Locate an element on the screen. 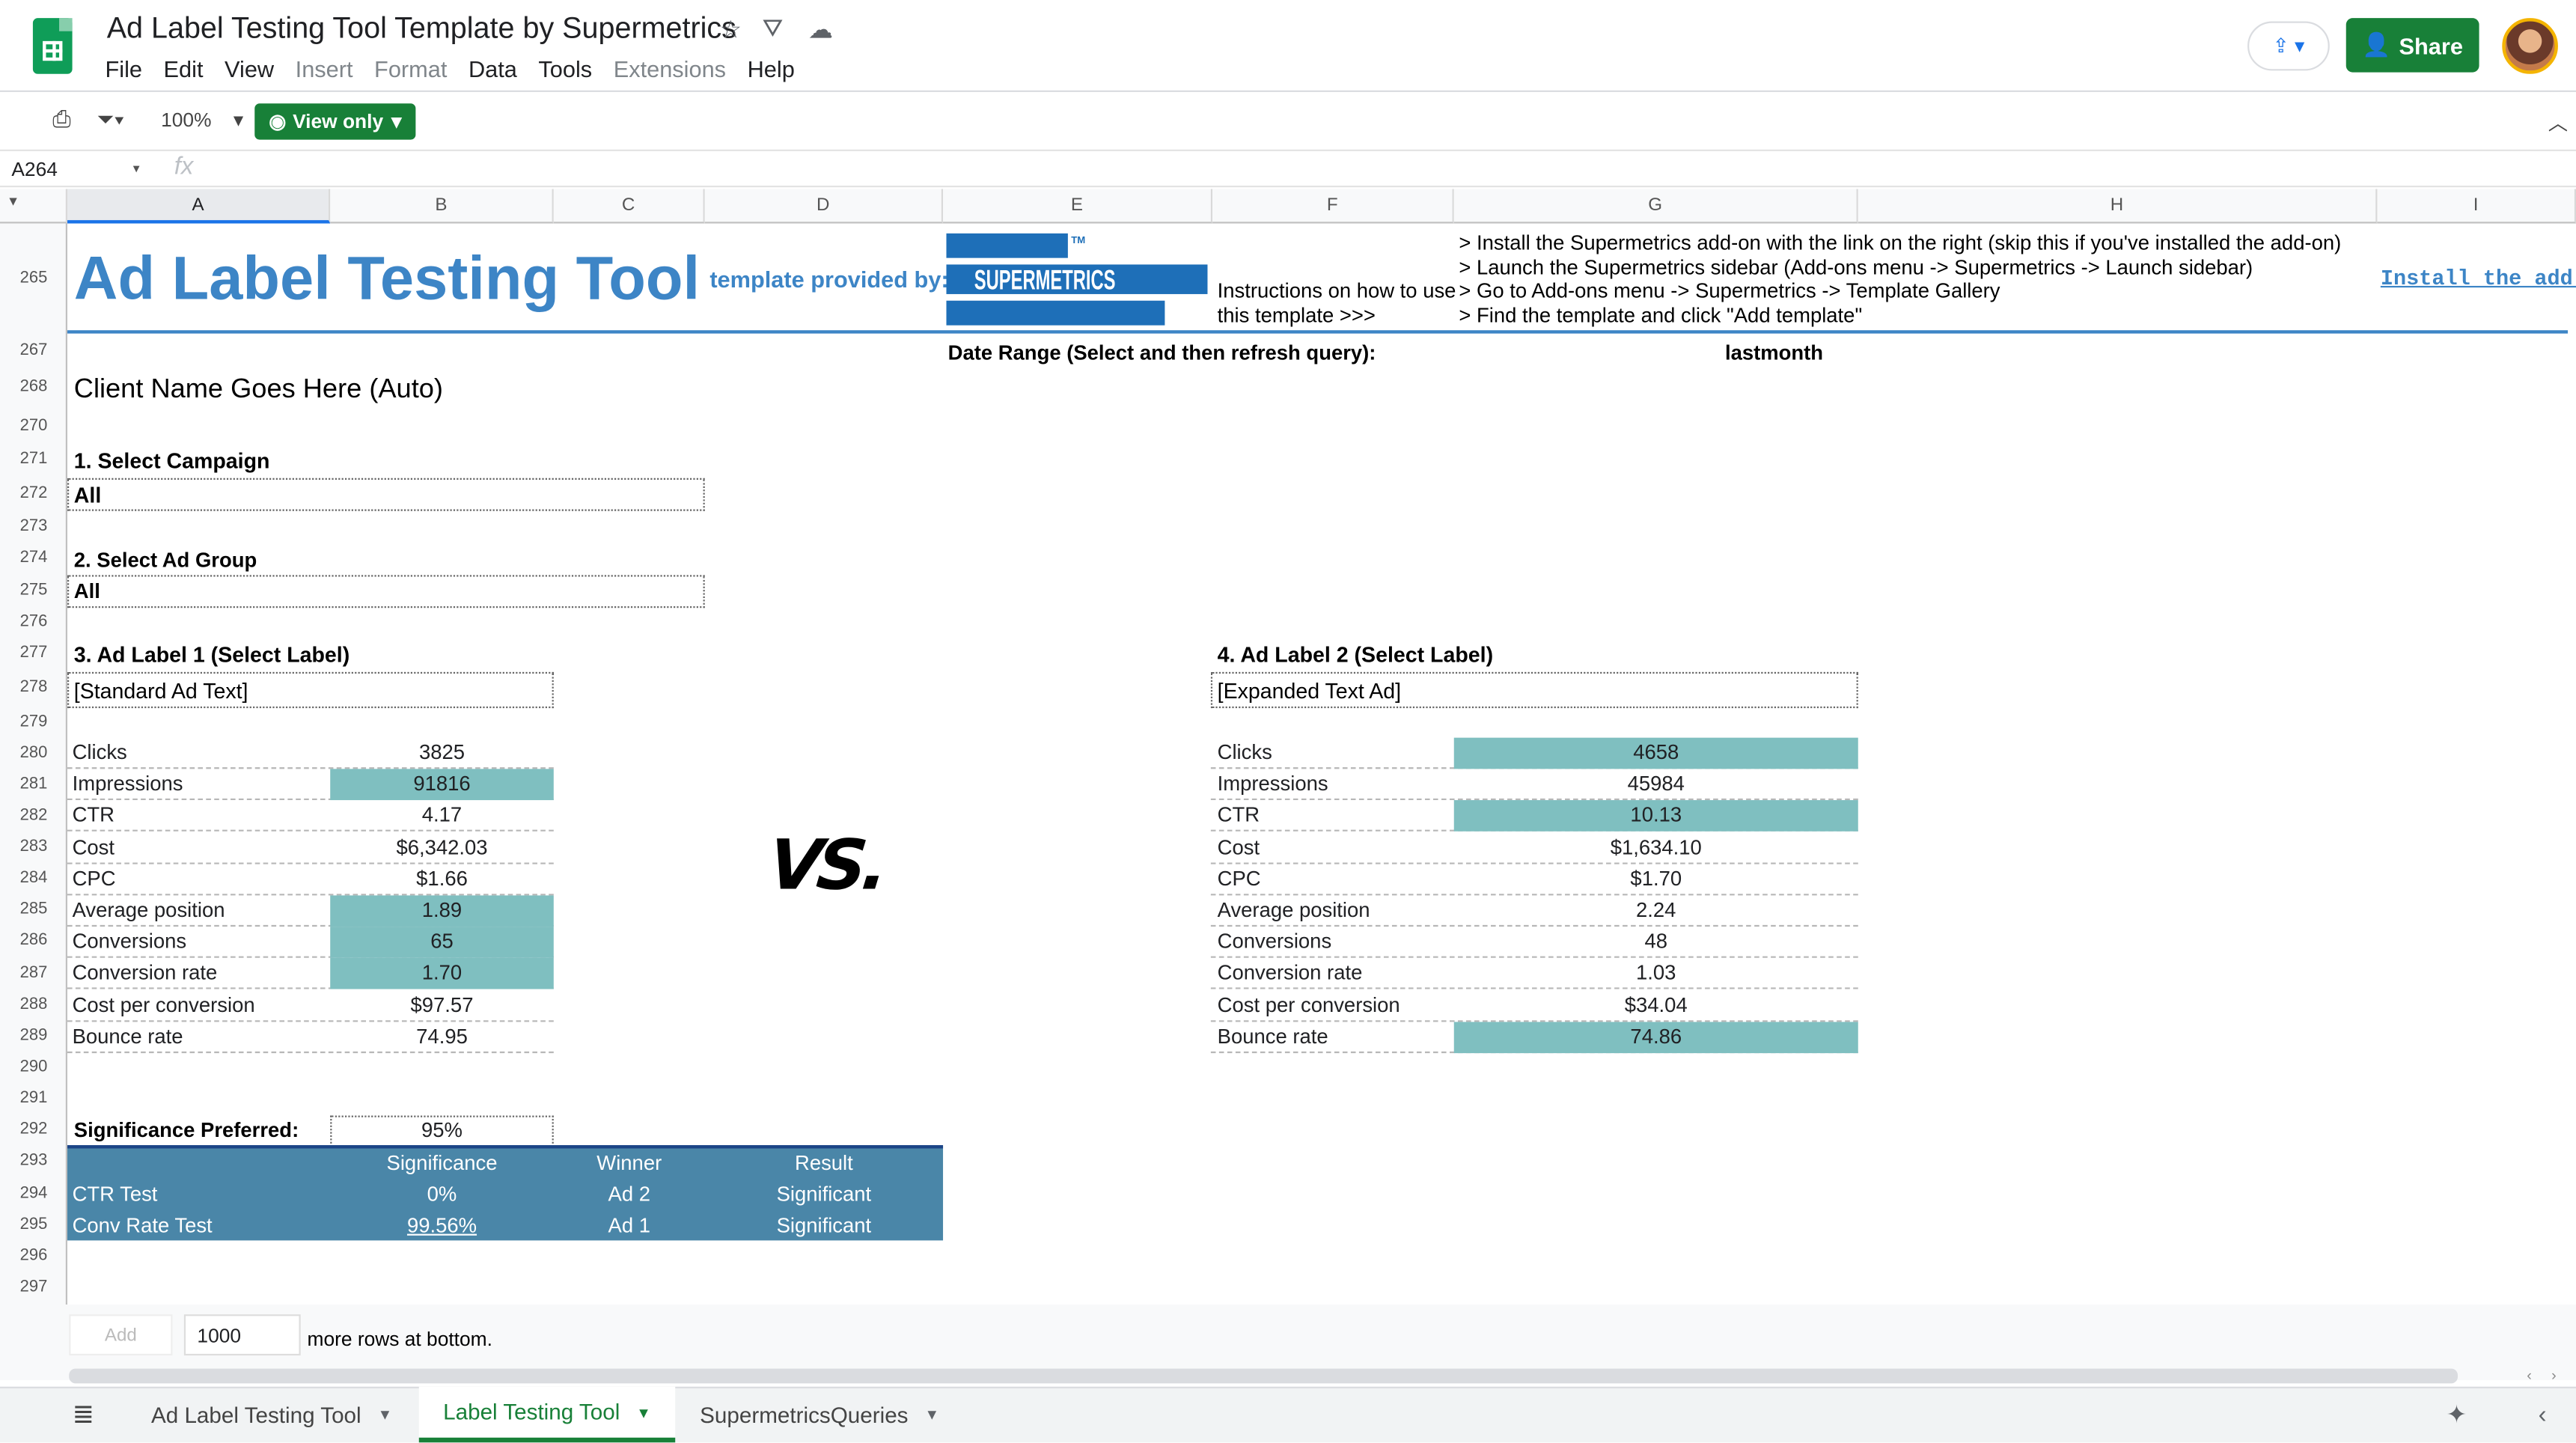  ad-group-select: All is located at coordinates (386, 591).